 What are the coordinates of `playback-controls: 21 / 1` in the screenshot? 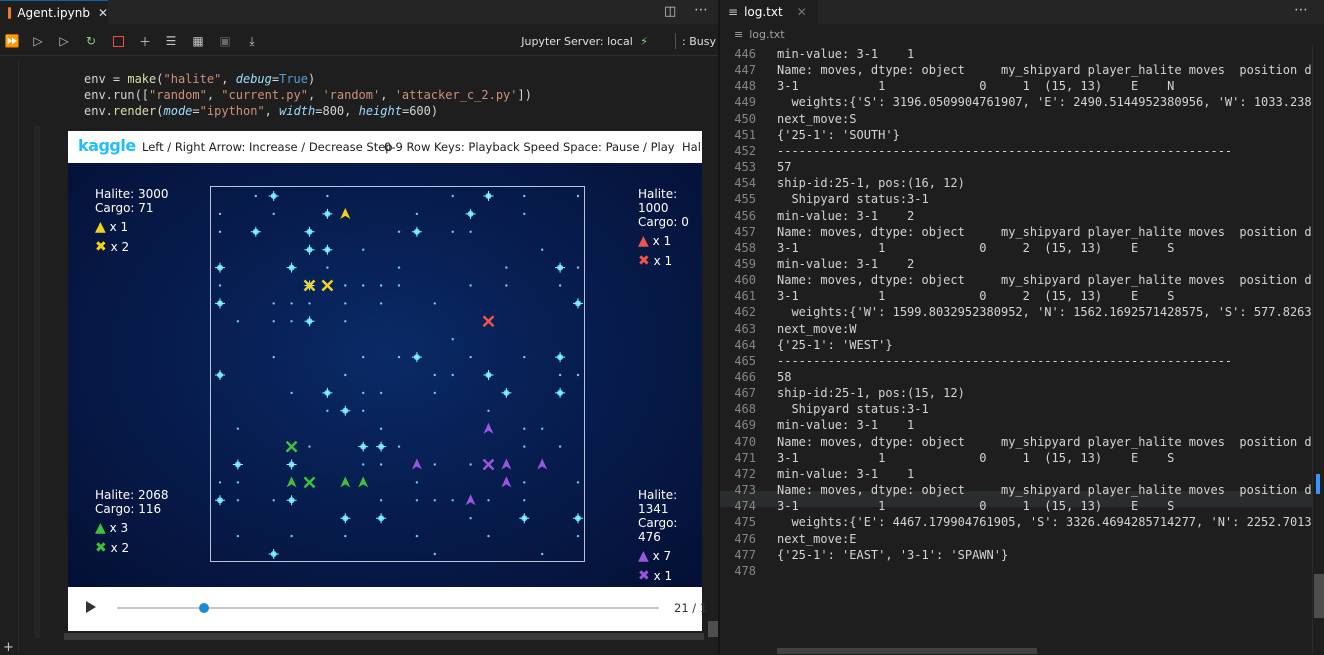 It's located at (387, 609).